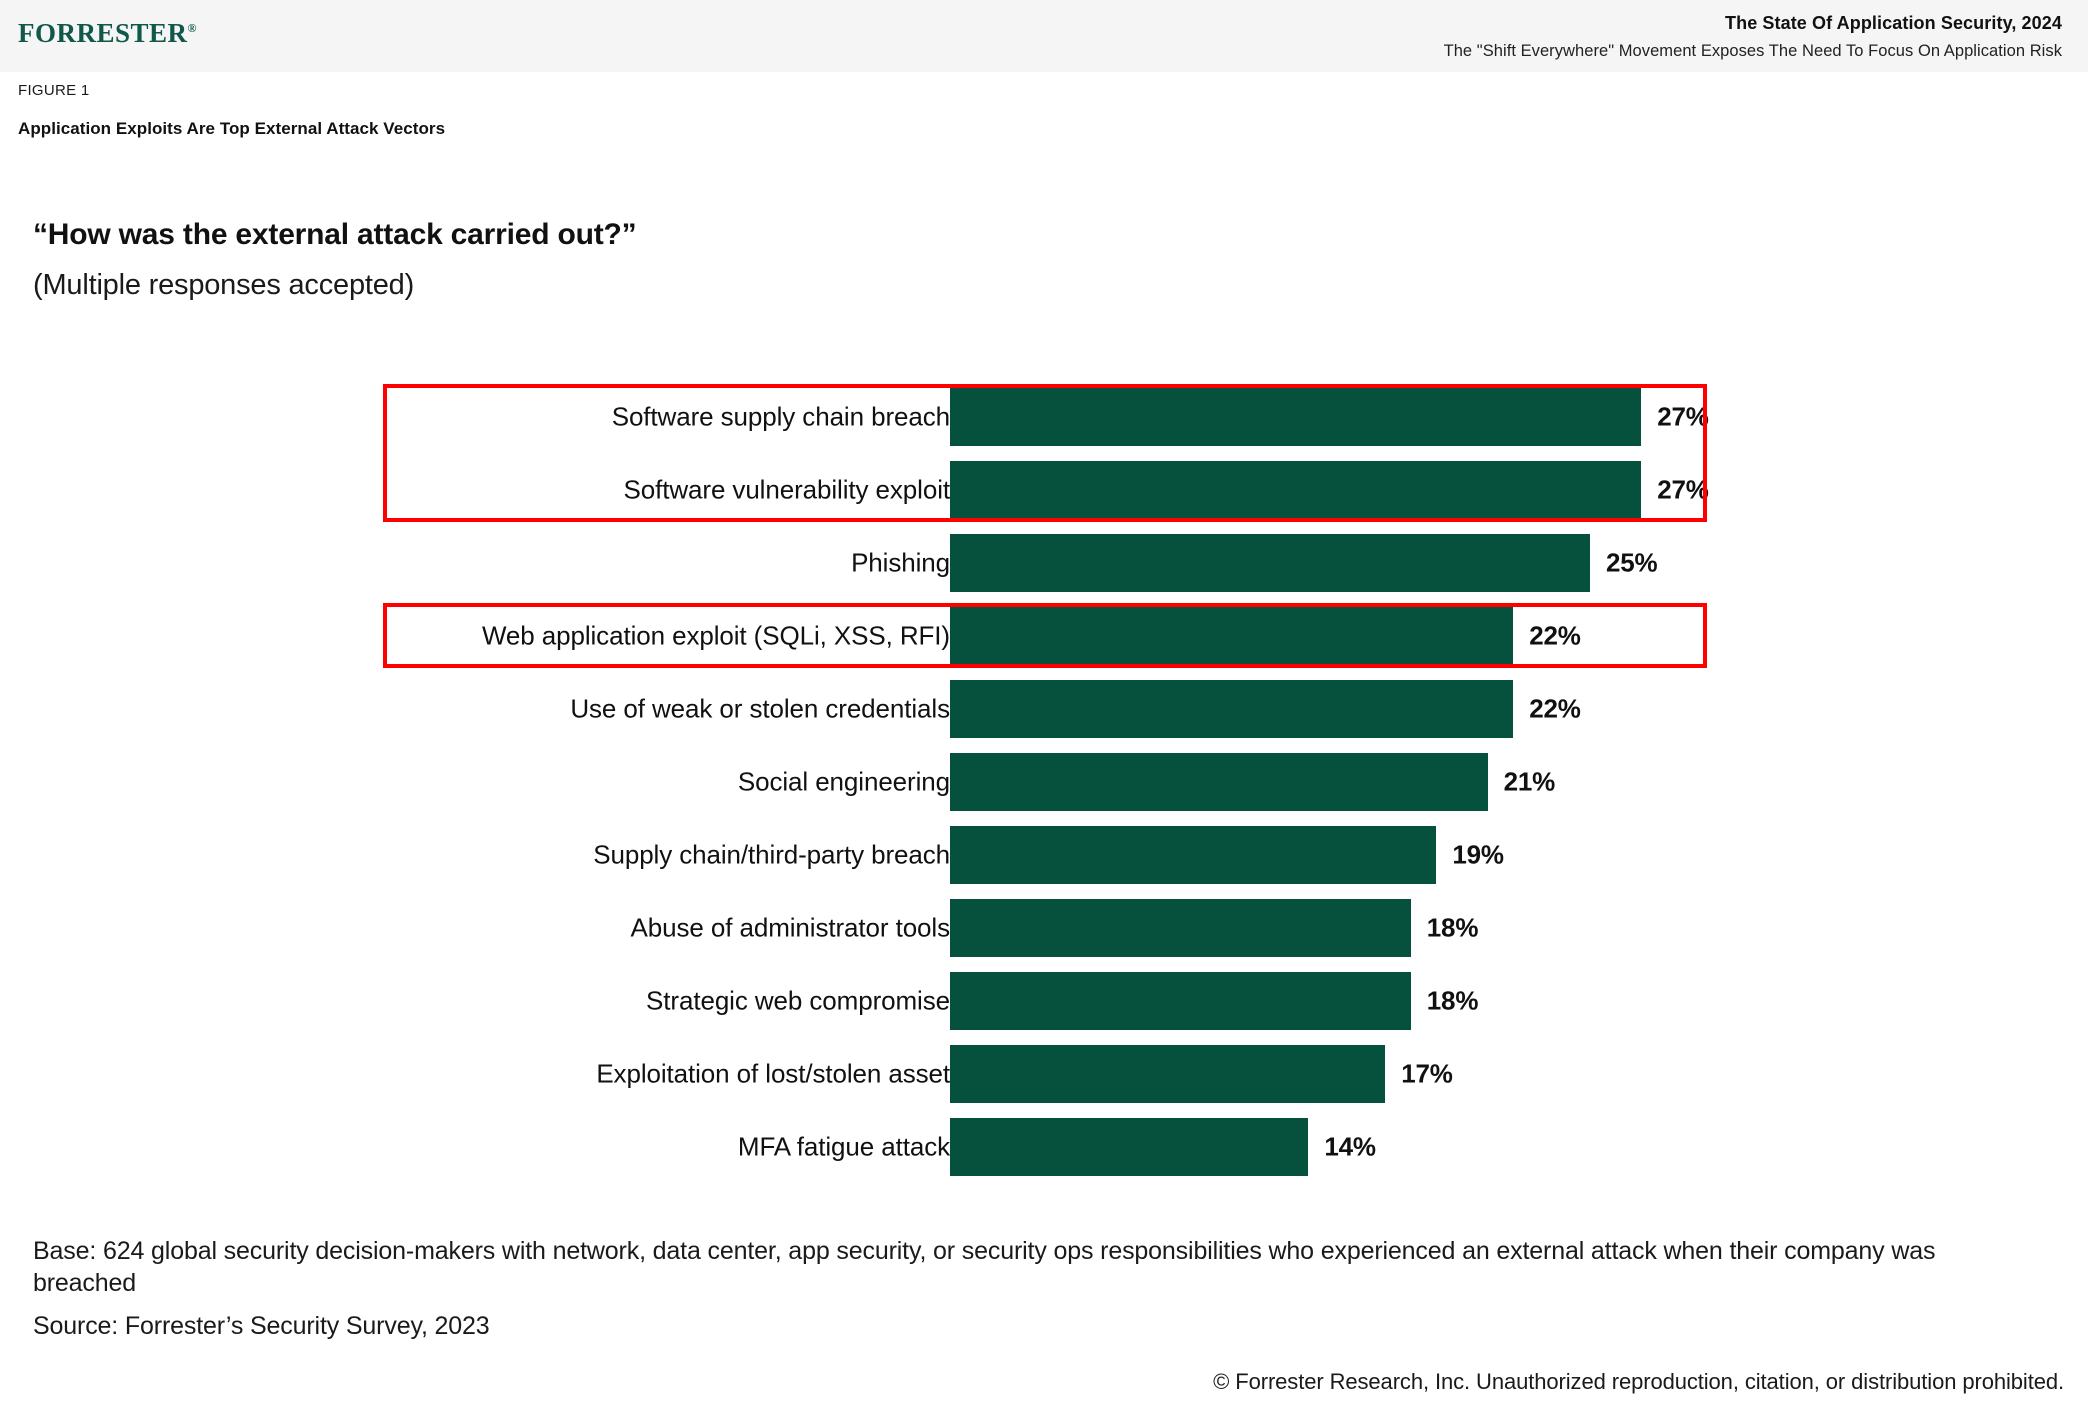 Image resolution: width=2088 pixels, height=1403 pixels. What do you see at coordinates (715, 635) in the screenshot?
I see `bar-category-label: Web application exploit (SQLi, XSS, RFI)` at bounding box center [715, 635].